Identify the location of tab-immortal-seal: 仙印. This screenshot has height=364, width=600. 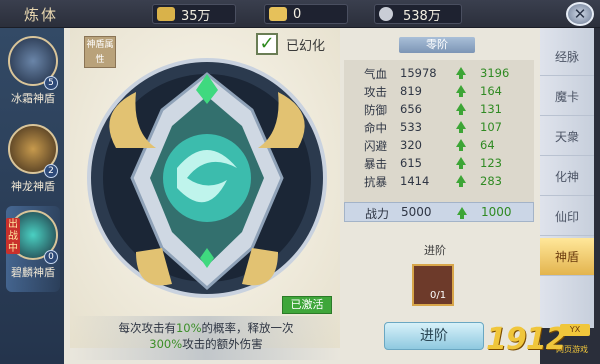
(567, 217).